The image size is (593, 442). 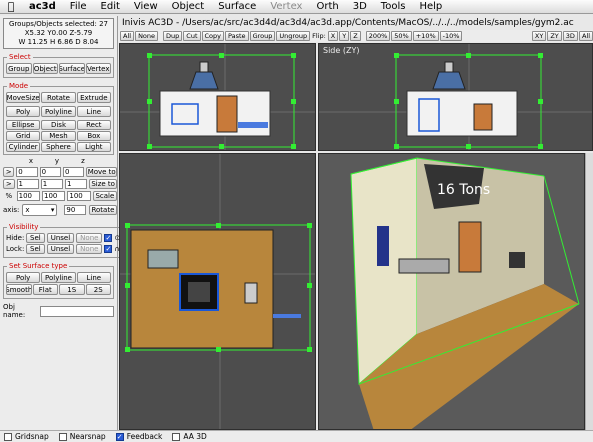 What do you see at coordinates (93, 136) in the screenshot?
I see `box-button: Box` at bounding box center [93, 136].